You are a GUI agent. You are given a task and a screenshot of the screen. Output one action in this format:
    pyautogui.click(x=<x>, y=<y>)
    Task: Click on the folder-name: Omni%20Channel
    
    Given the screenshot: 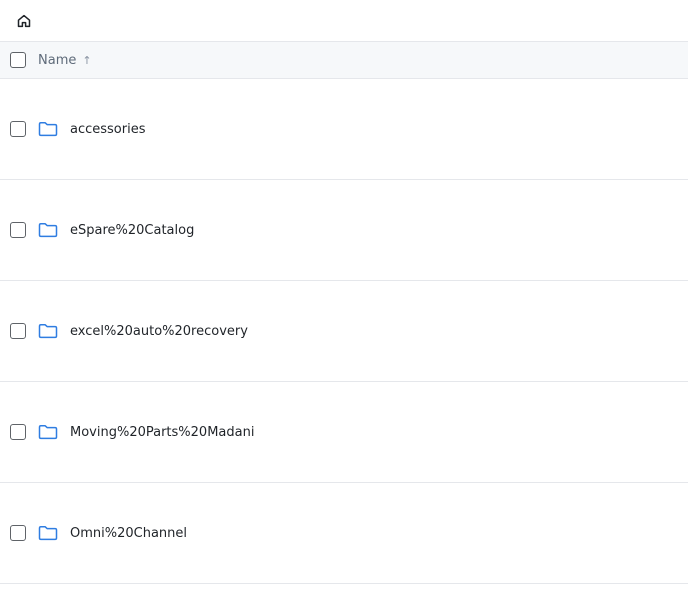 What is the action you would take?
    pyautogui.click(x=128, y=533)
    